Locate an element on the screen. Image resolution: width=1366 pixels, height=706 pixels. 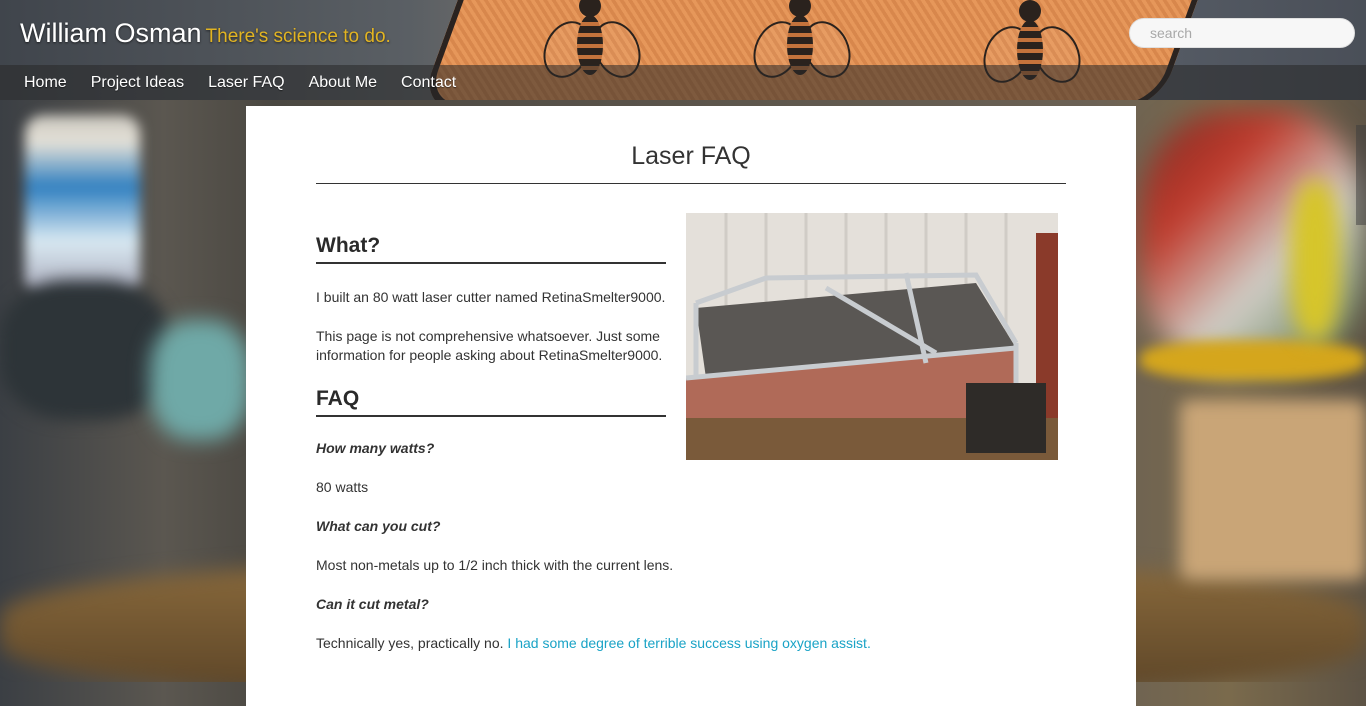
nav-contact: Contact is located at coordinates (428, 82).